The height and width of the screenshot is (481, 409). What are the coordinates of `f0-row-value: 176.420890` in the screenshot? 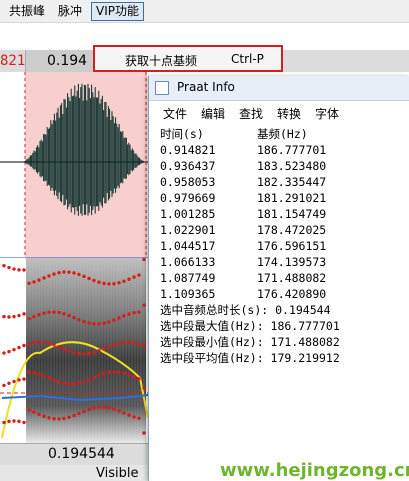 It's located at (292, 294).